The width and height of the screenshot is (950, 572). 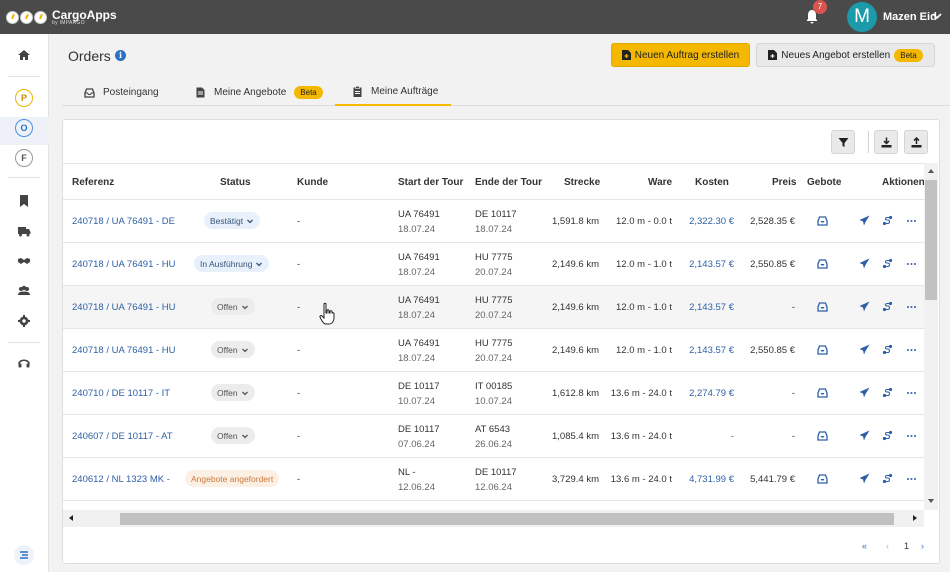 I want to click on filter-button, so click(x=843, y=142).